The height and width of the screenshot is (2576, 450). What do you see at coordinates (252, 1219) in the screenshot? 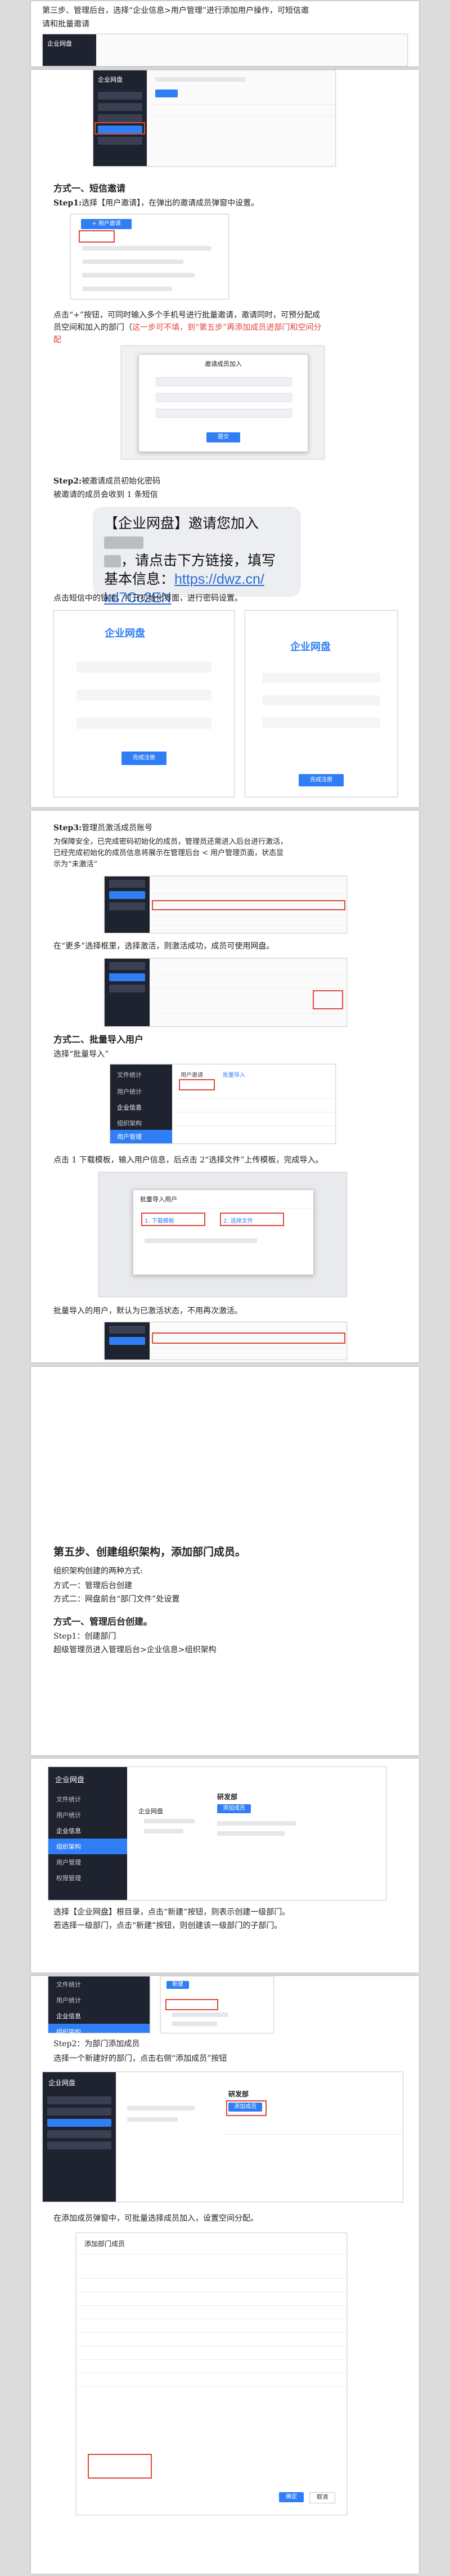
I see `highlight-choose` at bounding box center [252, 1219].